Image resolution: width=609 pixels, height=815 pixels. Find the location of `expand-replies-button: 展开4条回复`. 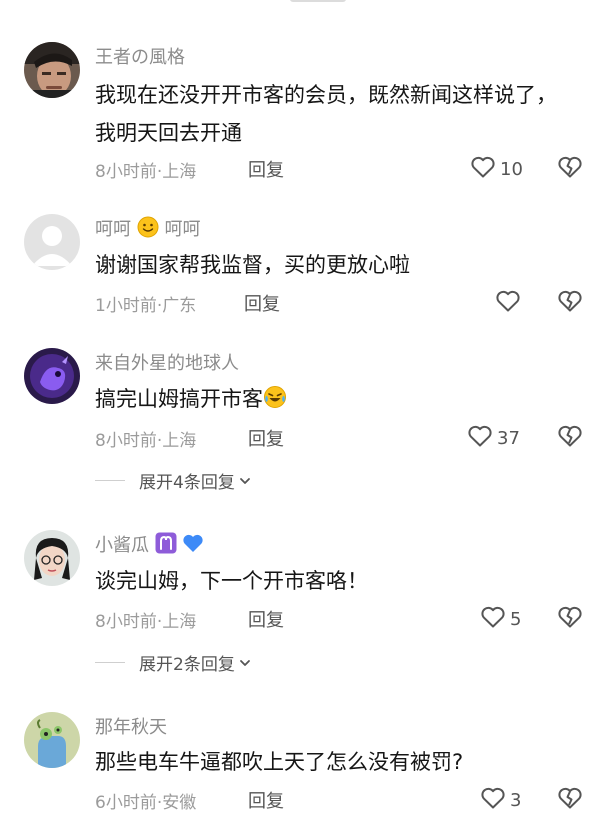

expand-replies-button: 展开4条回复 is located at coordinates (173, 480).